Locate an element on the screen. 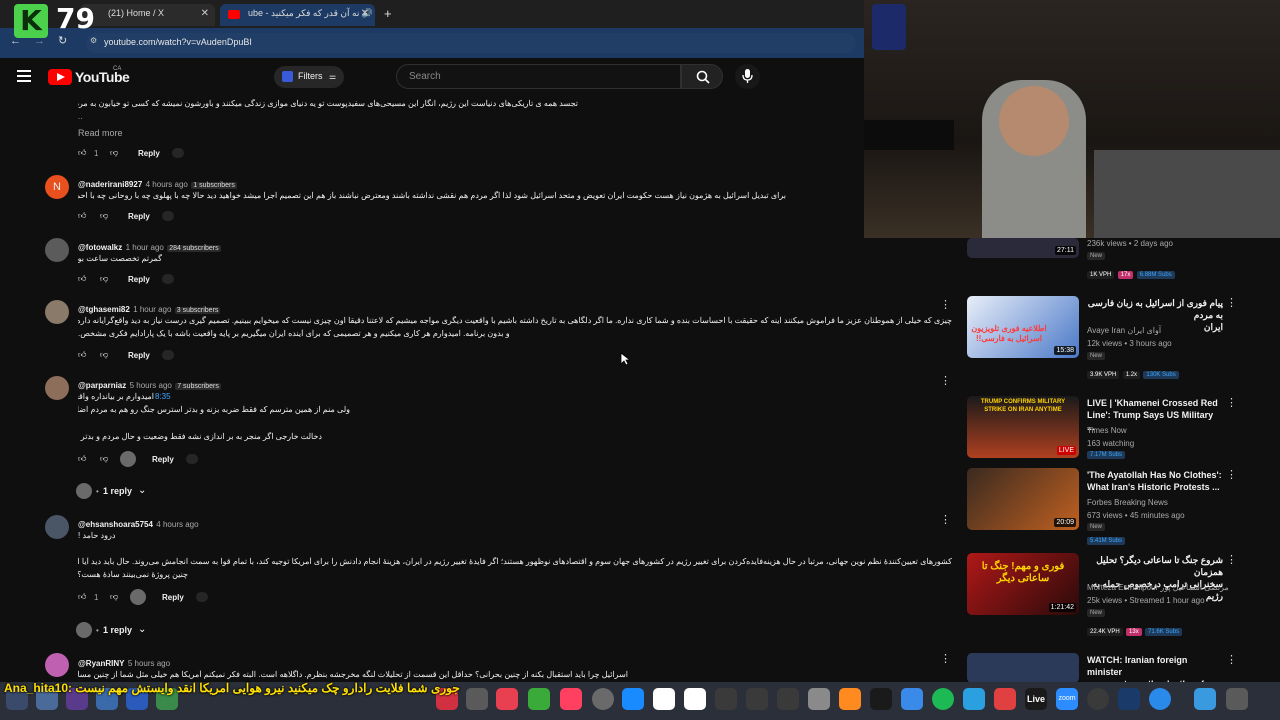 The width and height of the screenshot is (1280, 720). search-button is located at coordinates (702, 76).